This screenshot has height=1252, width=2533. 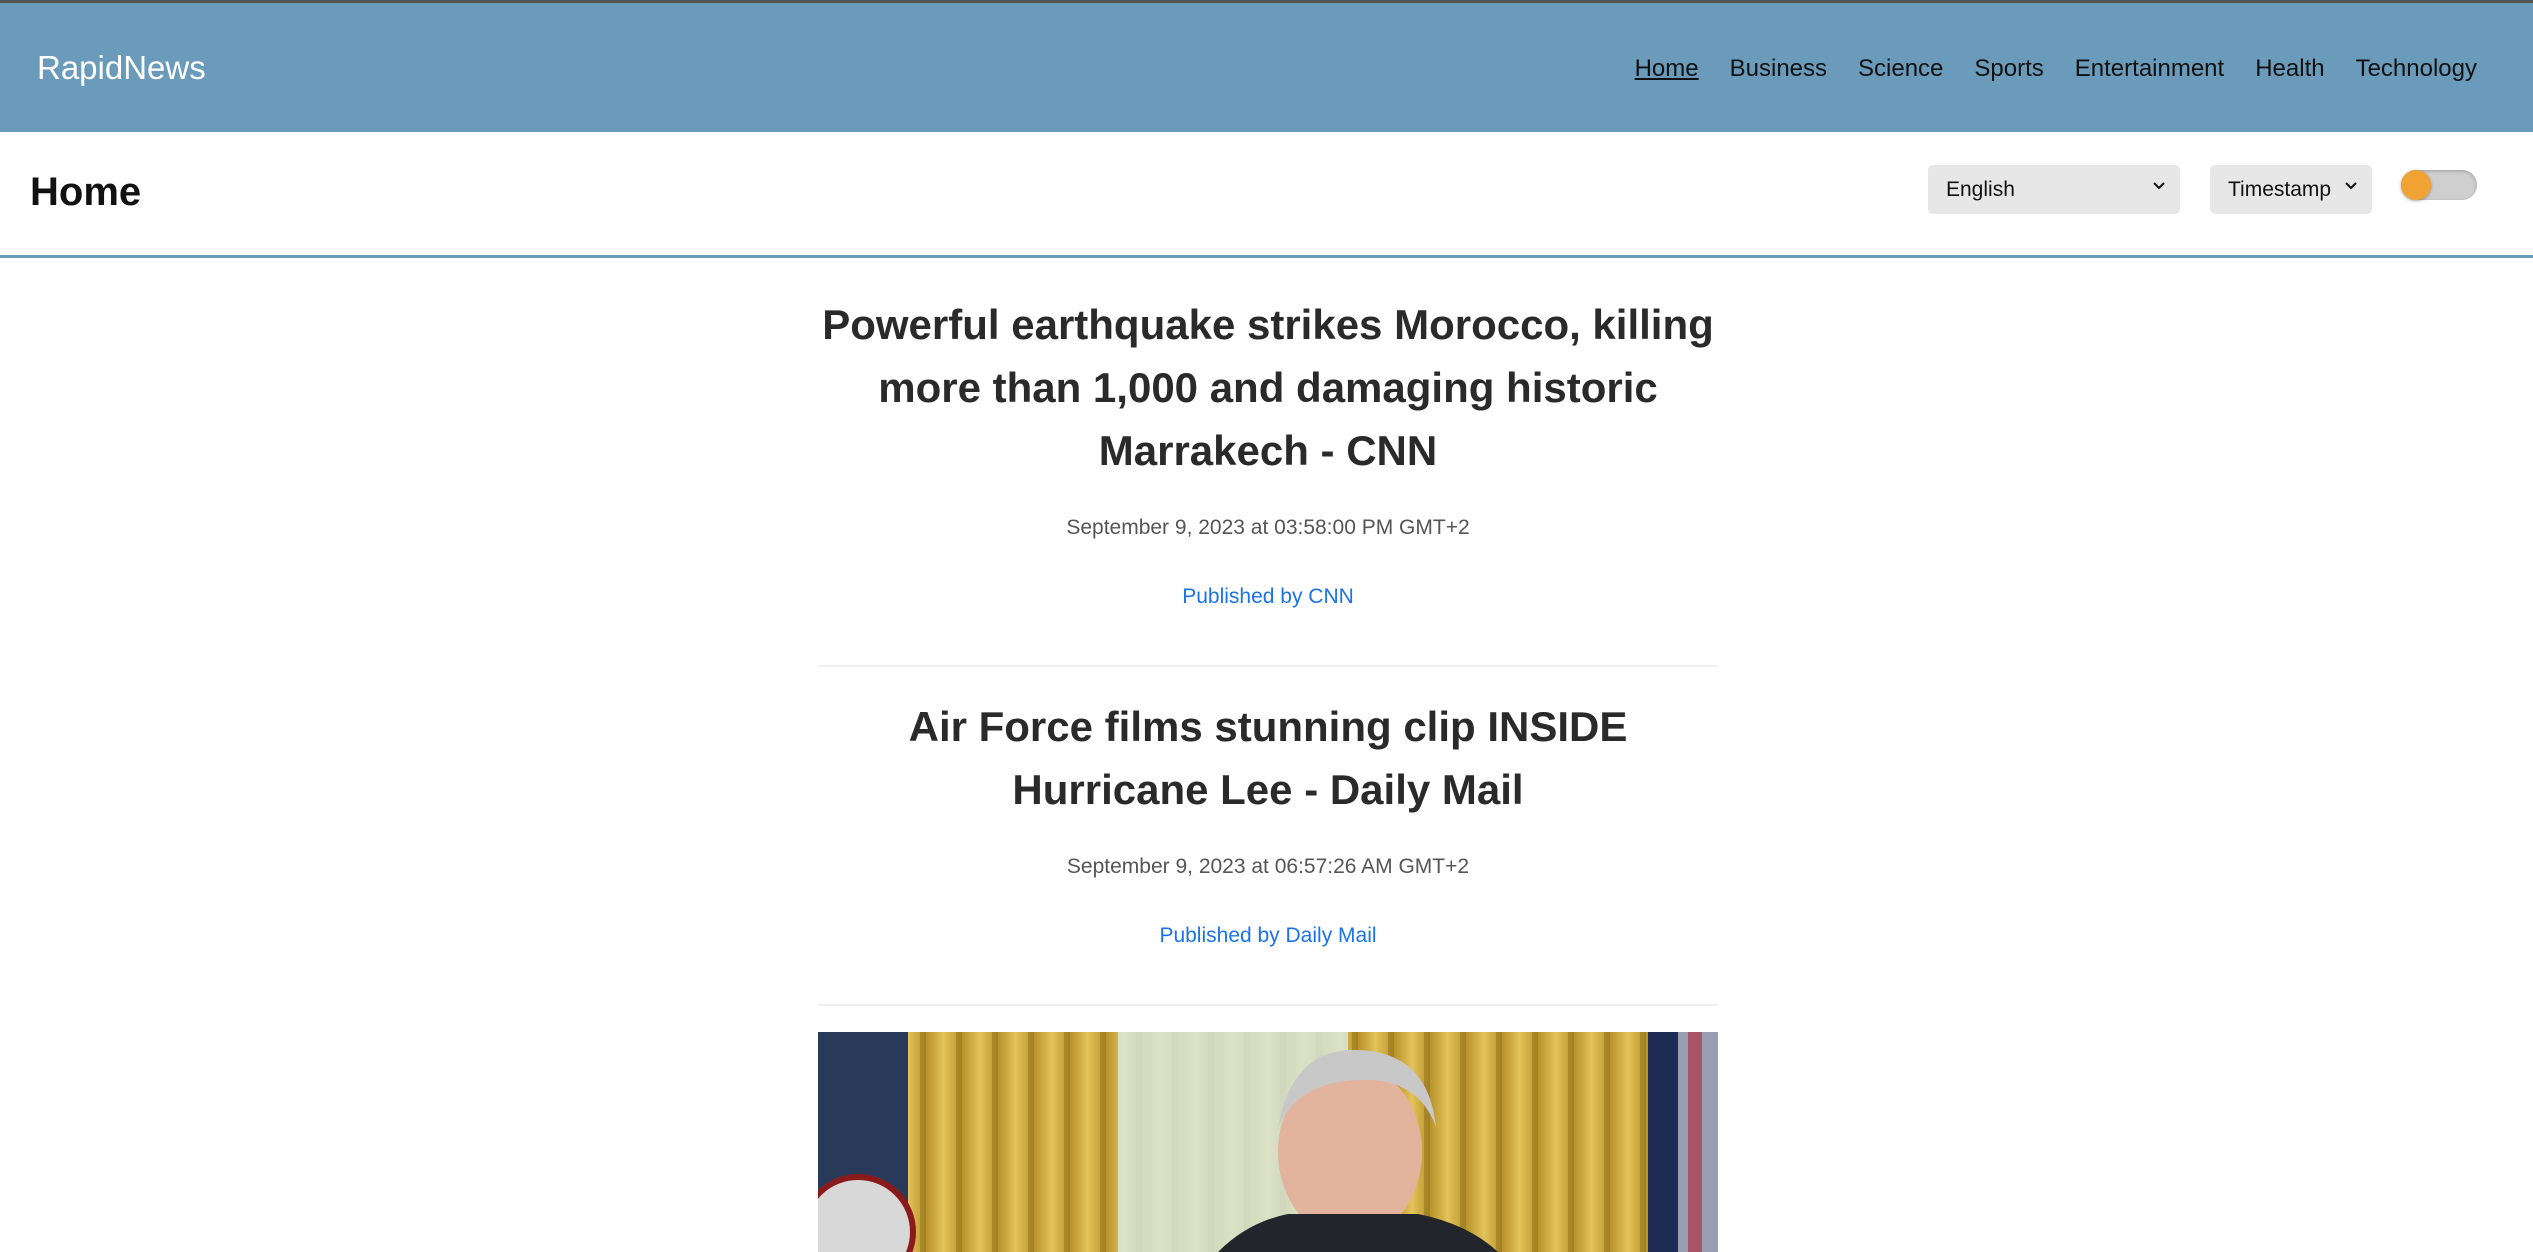 I want to click on theme-toggle, so click(x=2439, y=185).